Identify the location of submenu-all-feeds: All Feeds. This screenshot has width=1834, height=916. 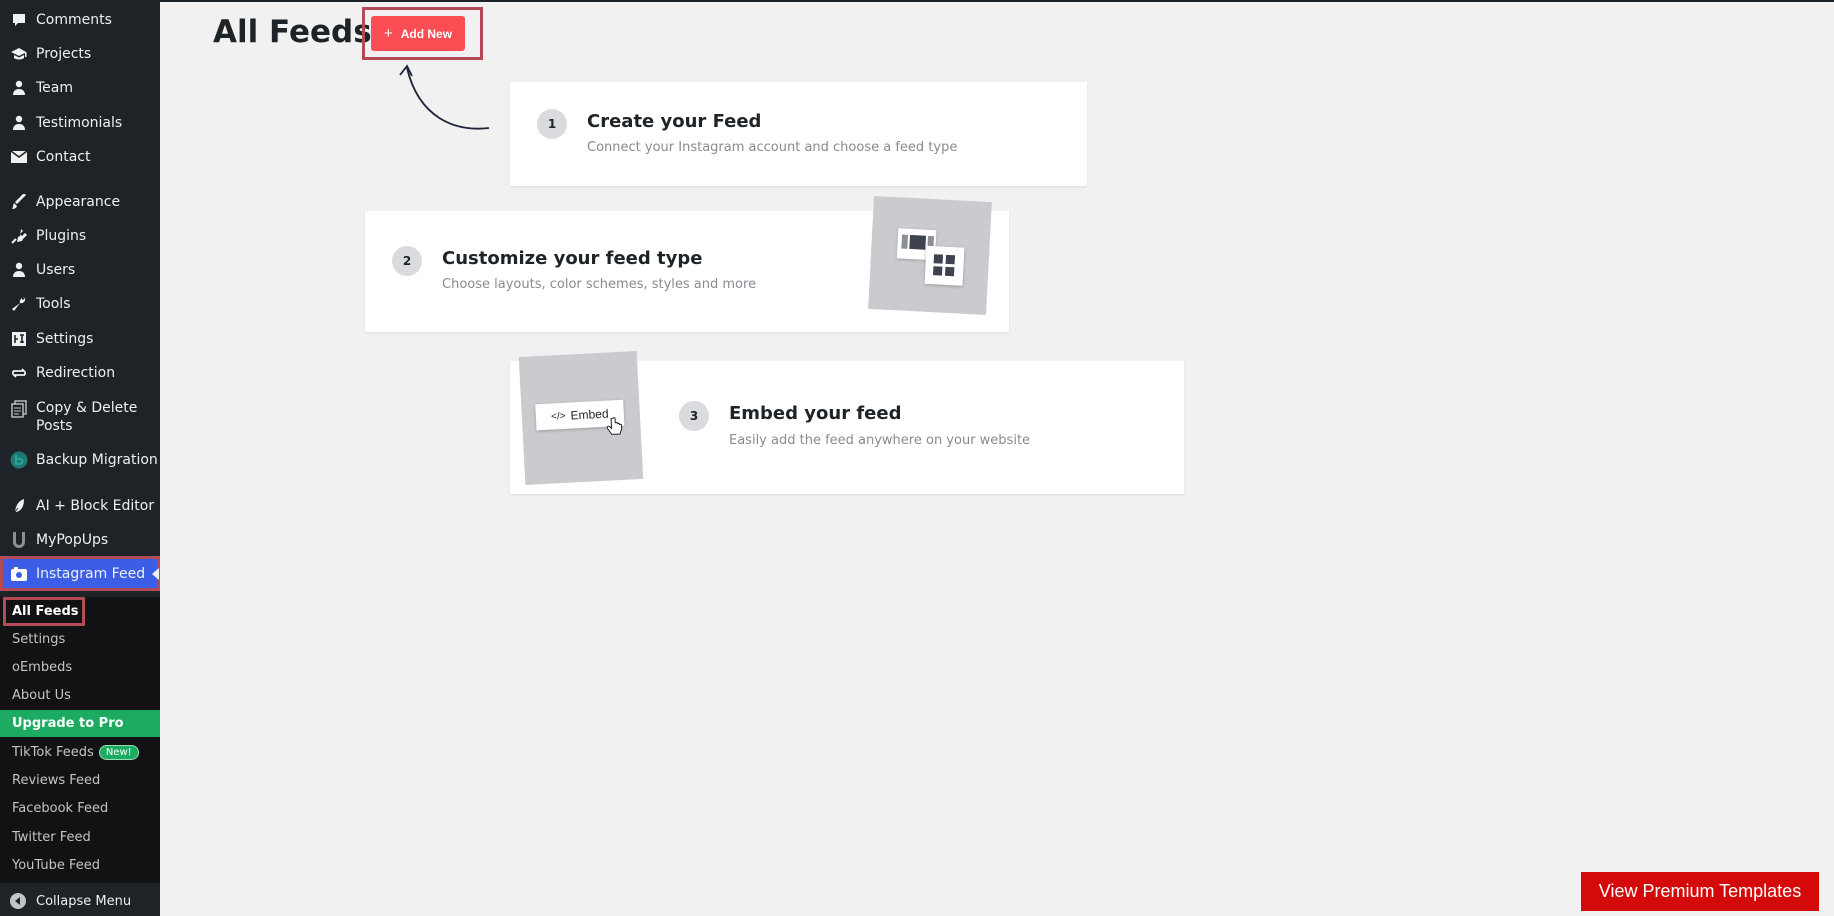
(80, 611).